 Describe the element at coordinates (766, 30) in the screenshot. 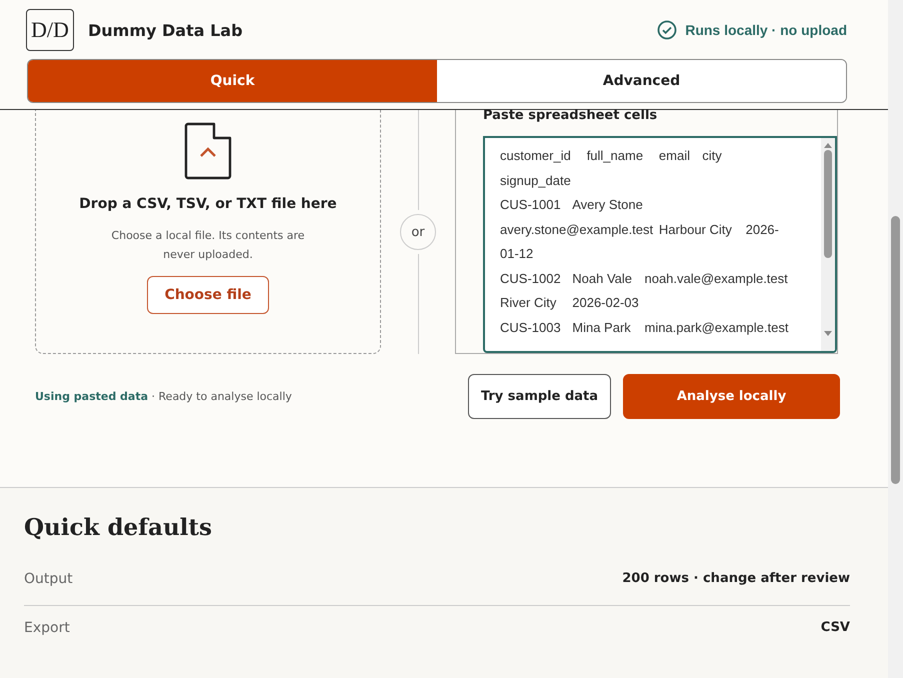

I see `status-label: Runs locally · no upload` at that location.